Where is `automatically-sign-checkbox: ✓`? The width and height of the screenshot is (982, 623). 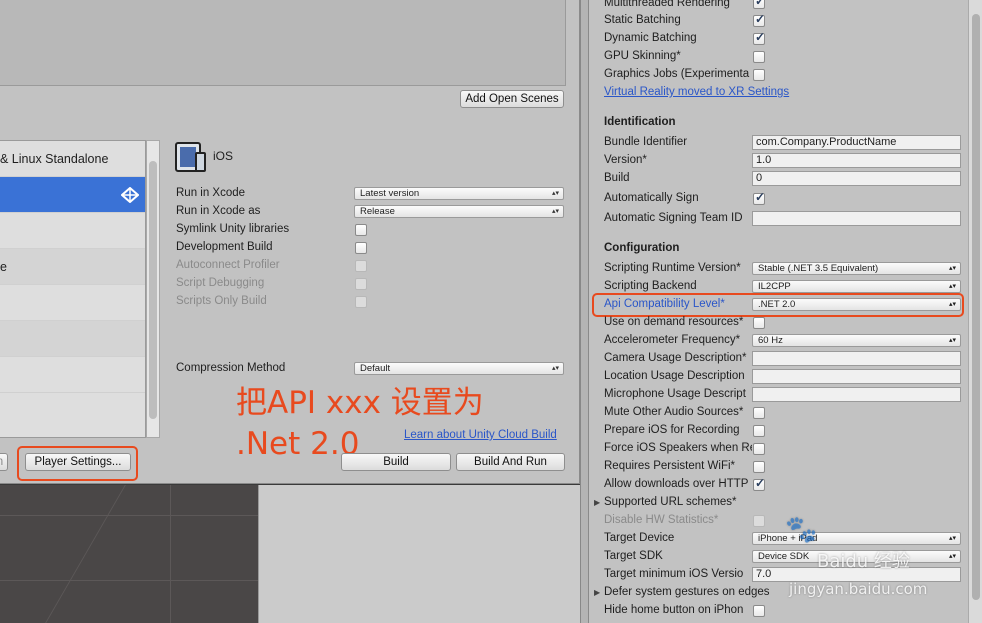 automatically-sign-checkbox: ✓ is located at coordinates (759, 197).